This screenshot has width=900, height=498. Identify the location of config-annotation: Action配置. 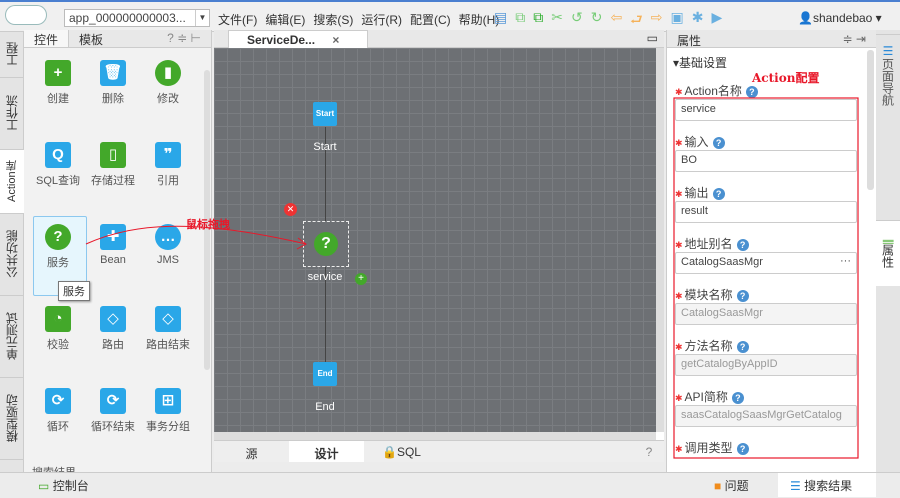
(786, 78).